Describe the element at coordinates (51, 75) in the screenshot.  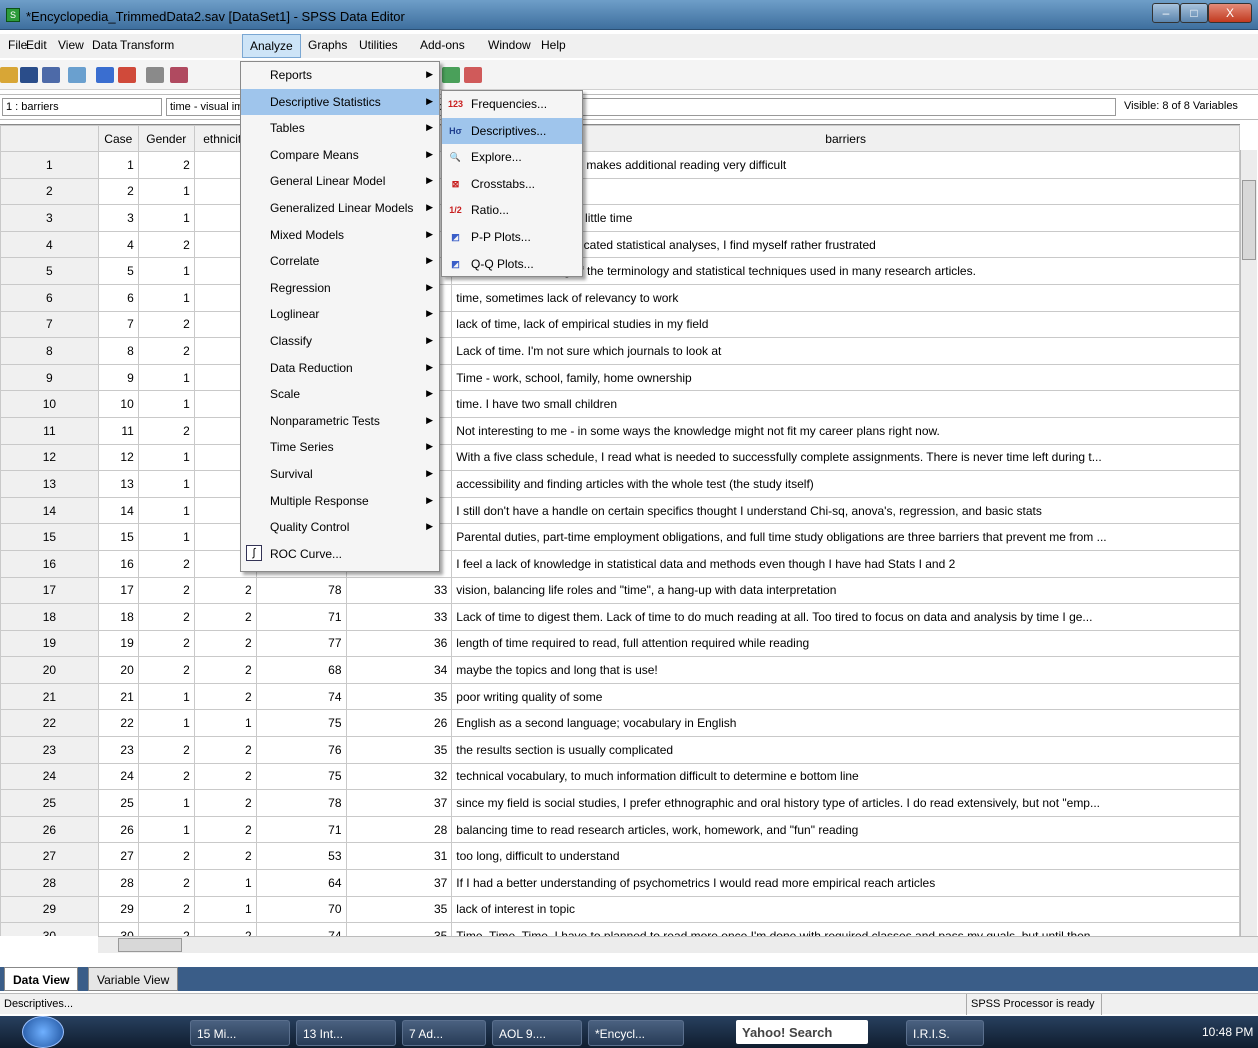
I see `print-icon` at that location.